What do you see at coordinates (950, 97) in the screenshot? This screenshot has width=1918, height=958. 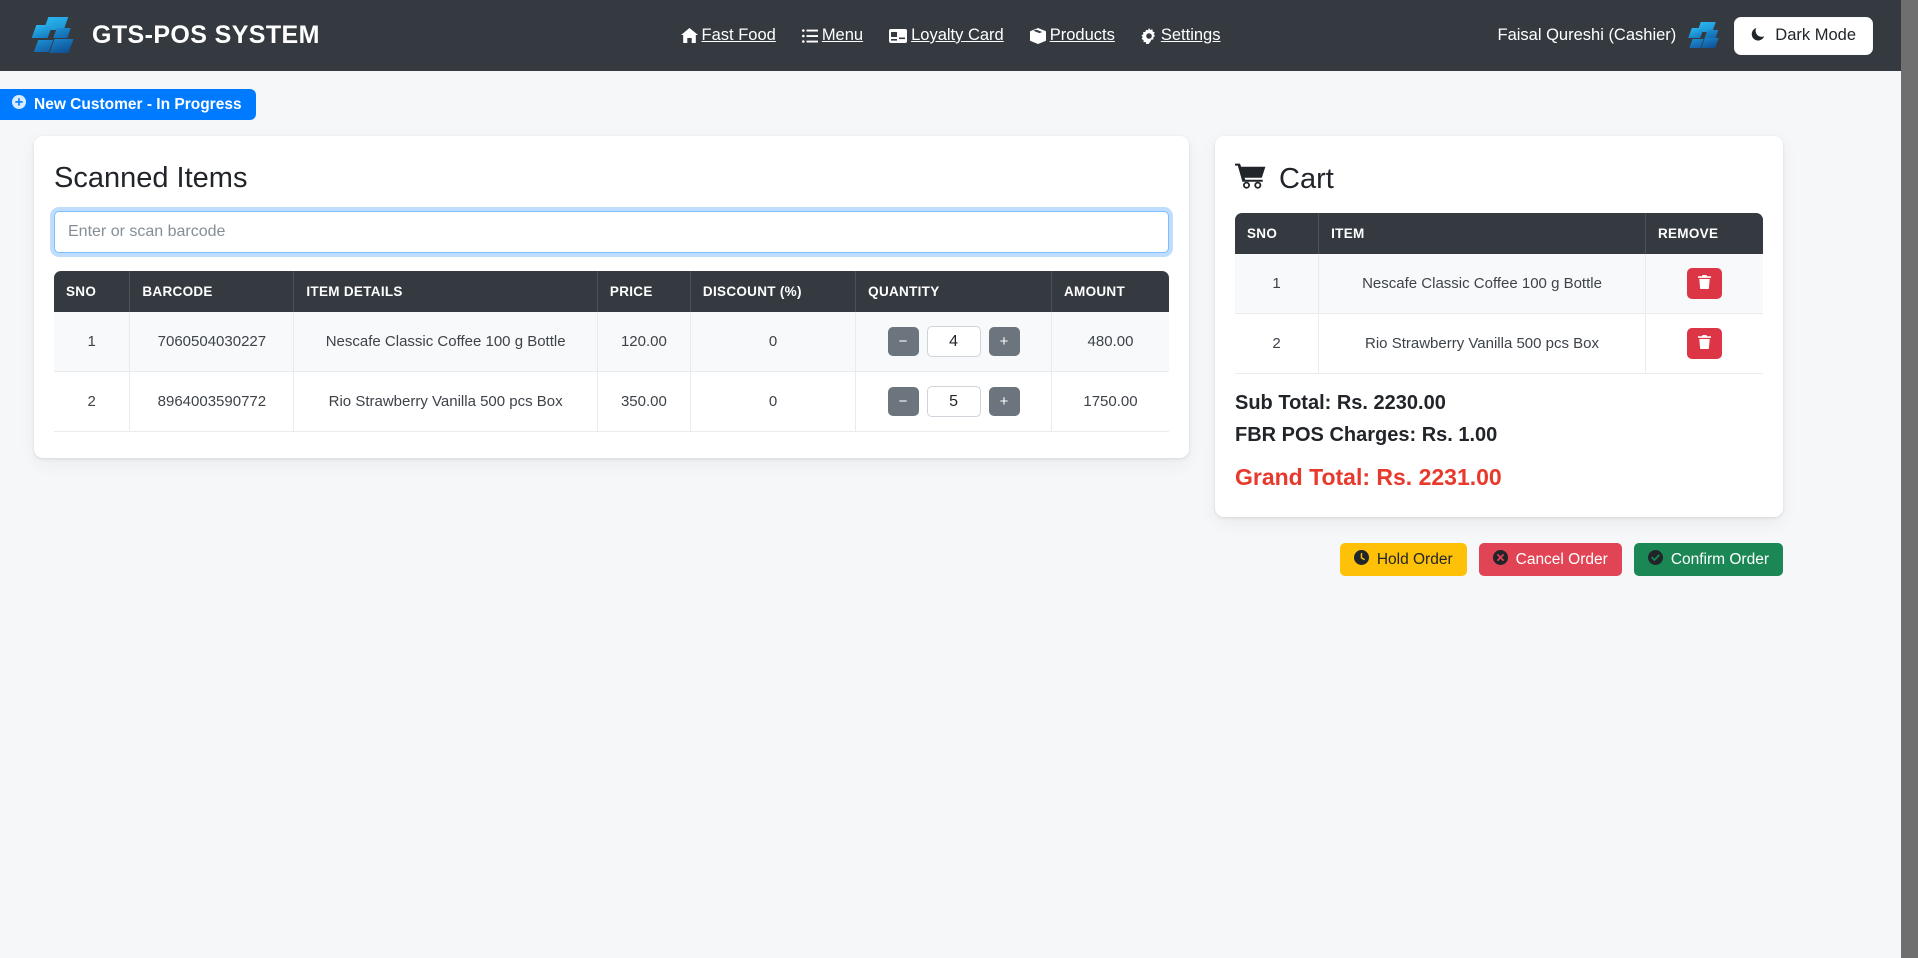 I see `order-tabbar: New Customer - In Progress` at bounding box center [950, 97].